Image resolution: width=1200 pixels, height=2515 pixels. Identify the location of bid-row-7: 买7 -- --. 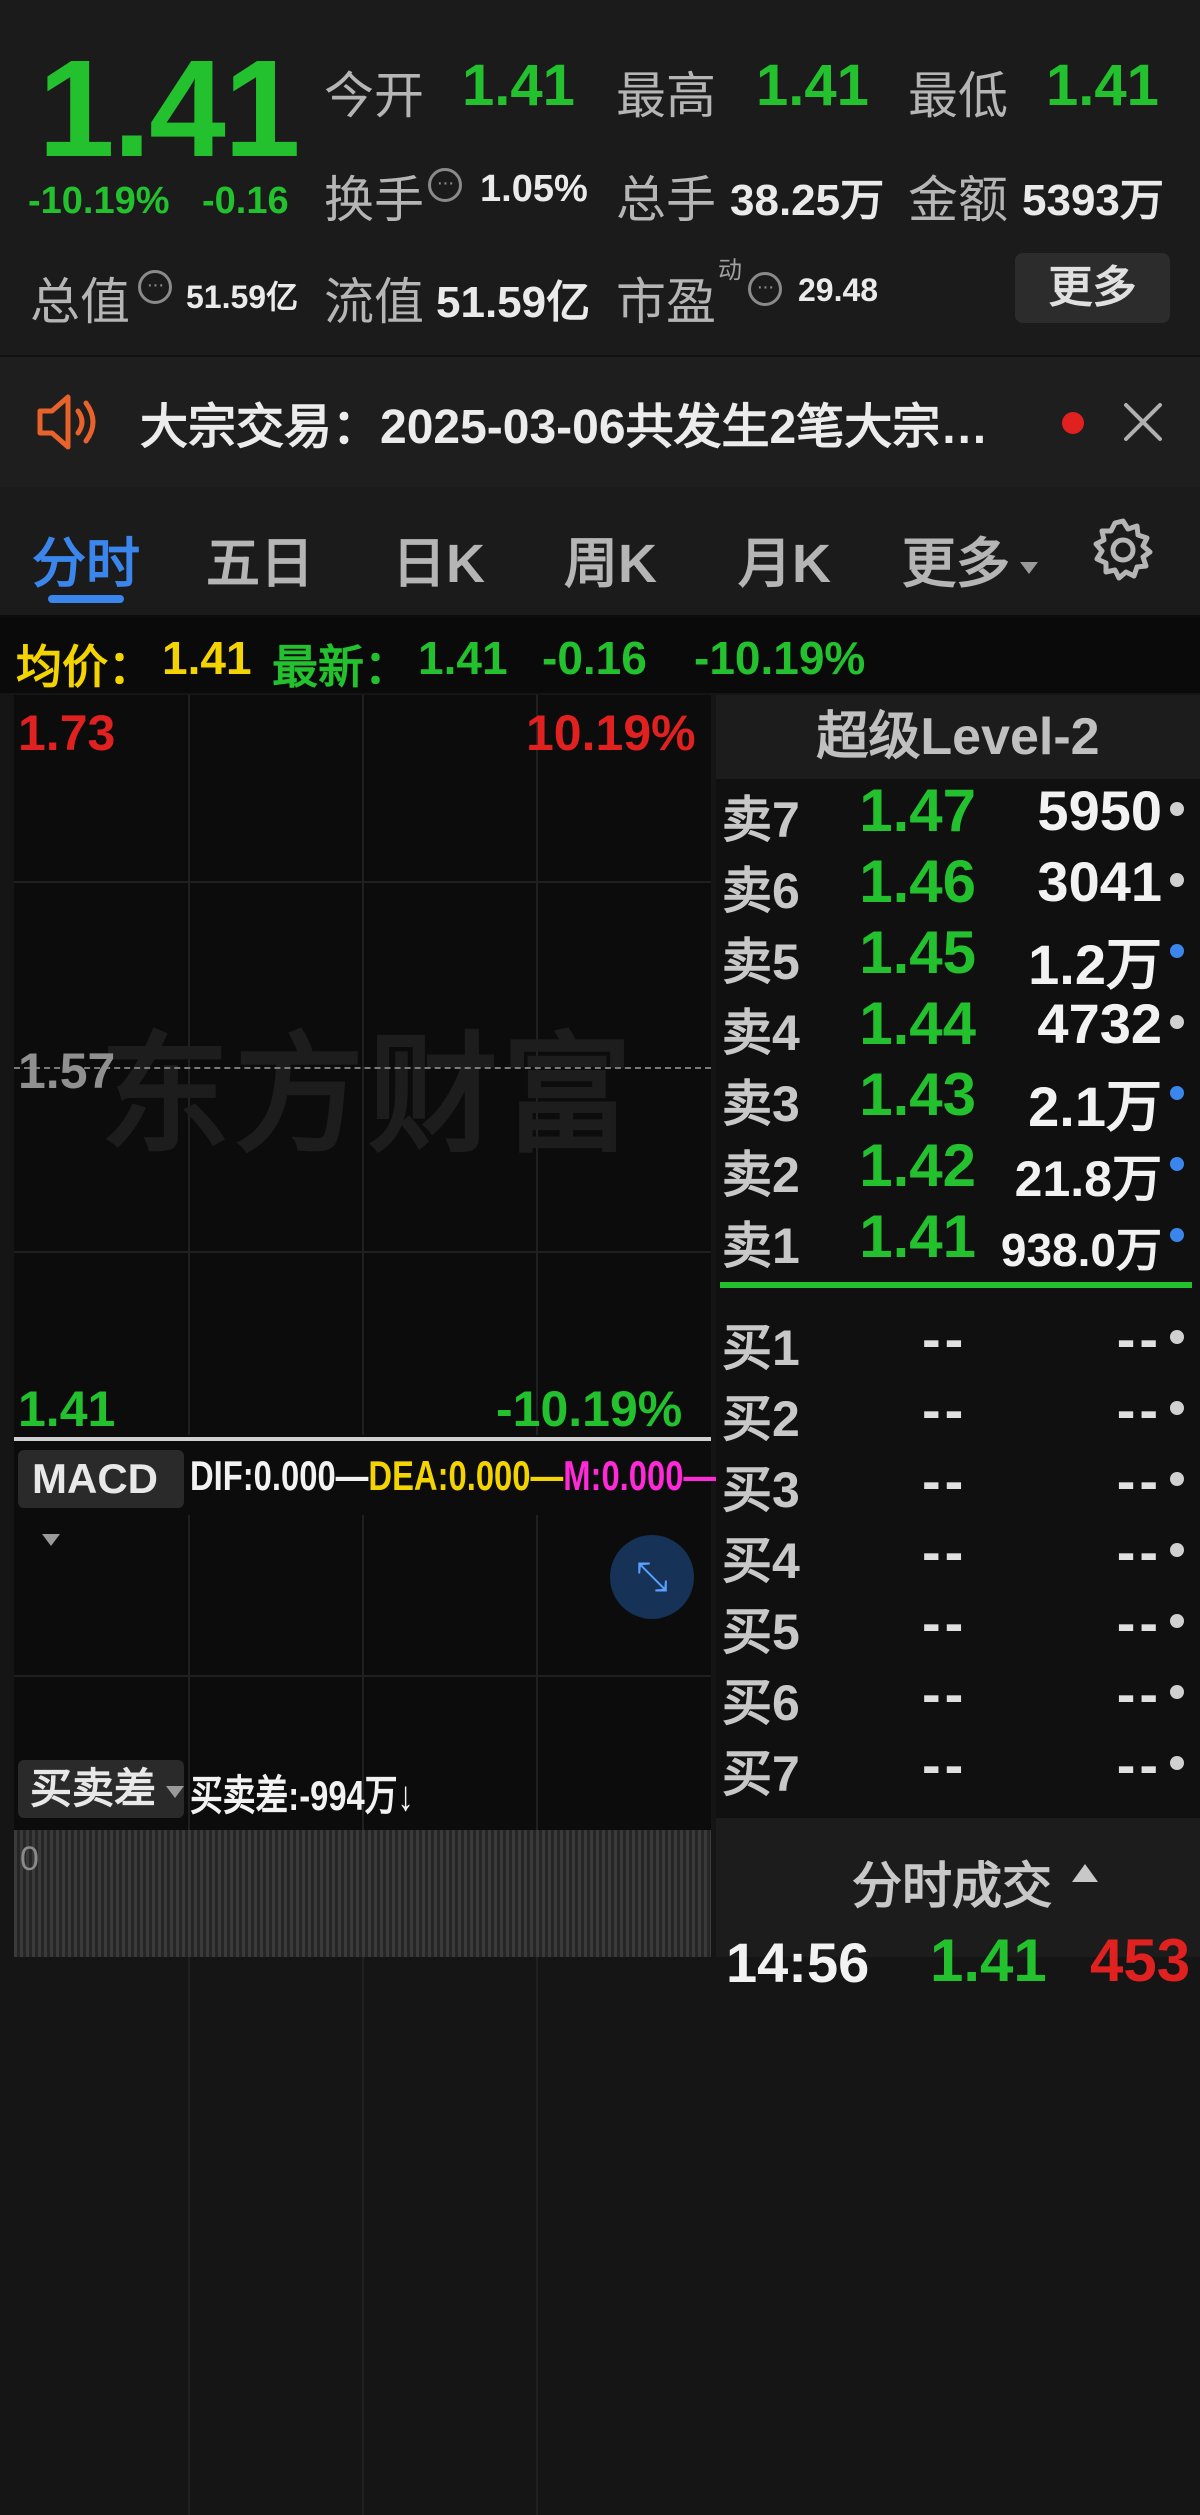
(958, 1769).